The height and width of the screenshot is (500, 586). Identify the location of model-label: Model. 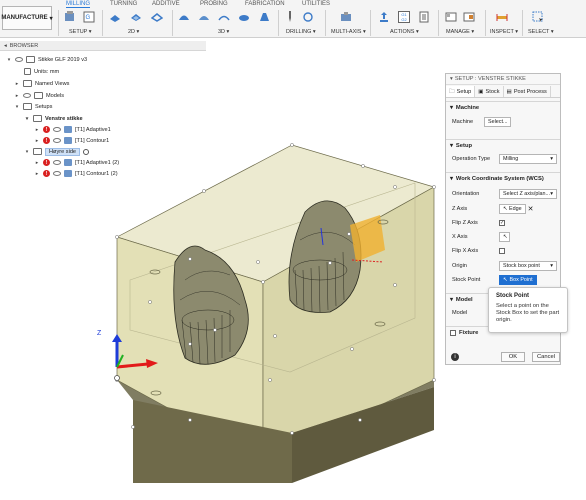
(460, 313).